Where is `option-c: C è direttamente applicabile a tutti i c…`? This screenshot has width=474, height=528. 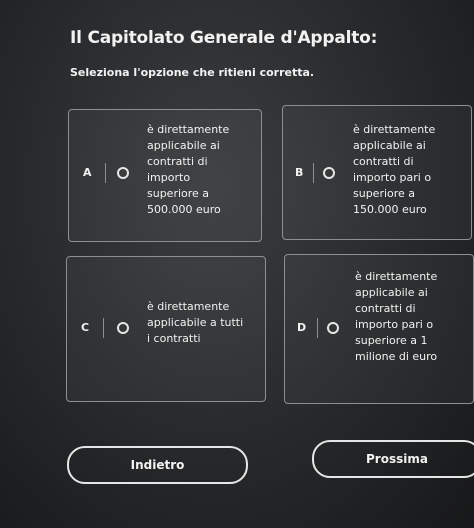 option-c: C è direttamente applicabile a tutti i c… is located at coordinates (166, 329).